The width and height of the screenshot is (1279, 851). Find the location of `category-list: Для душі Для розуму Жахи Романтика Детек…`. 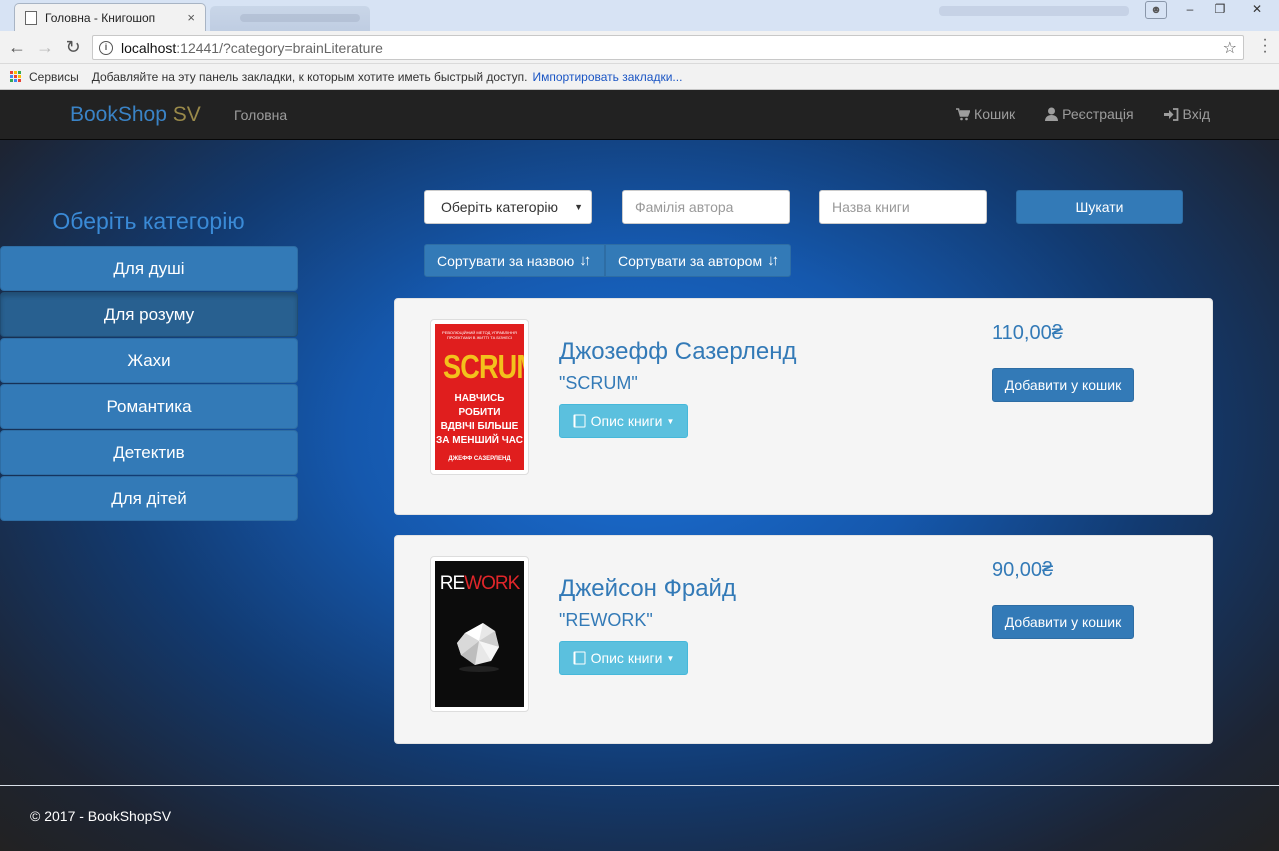

category-list: Для душі Для розуму Жахи Романтика Детек… is located at coordinates (149, 384).